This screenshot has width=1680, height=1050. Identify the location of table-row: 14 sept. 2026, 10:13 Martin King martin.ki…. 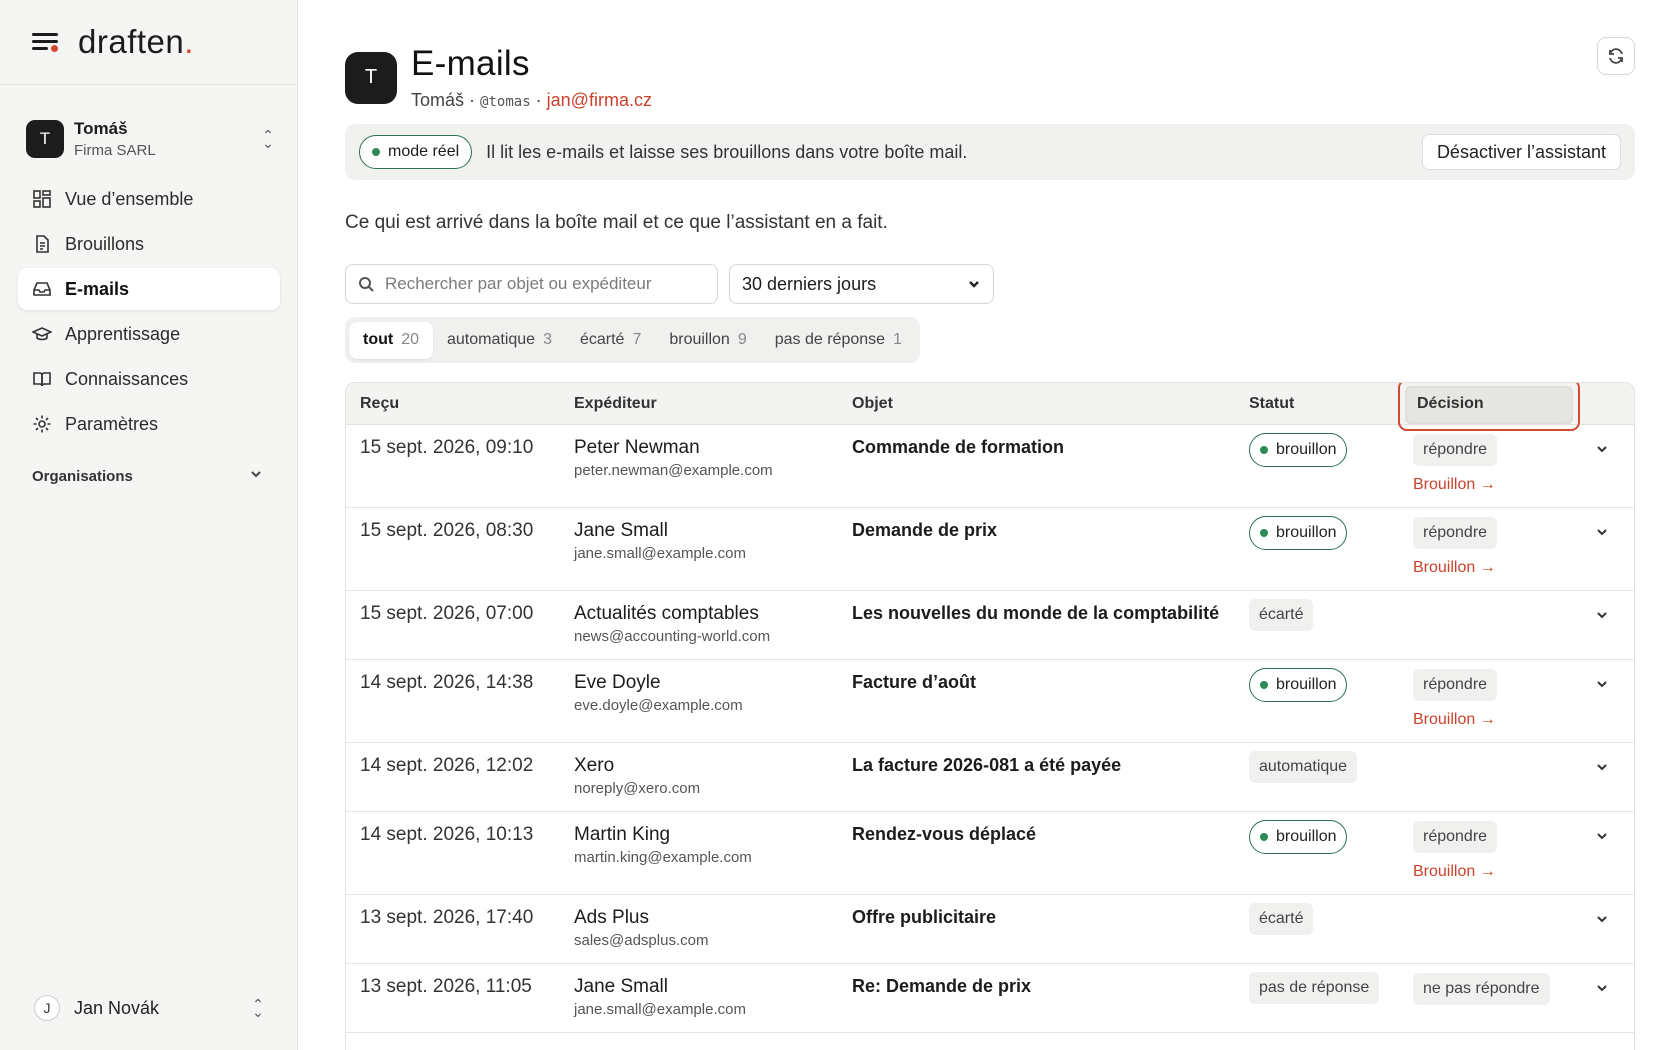
(990, 853).